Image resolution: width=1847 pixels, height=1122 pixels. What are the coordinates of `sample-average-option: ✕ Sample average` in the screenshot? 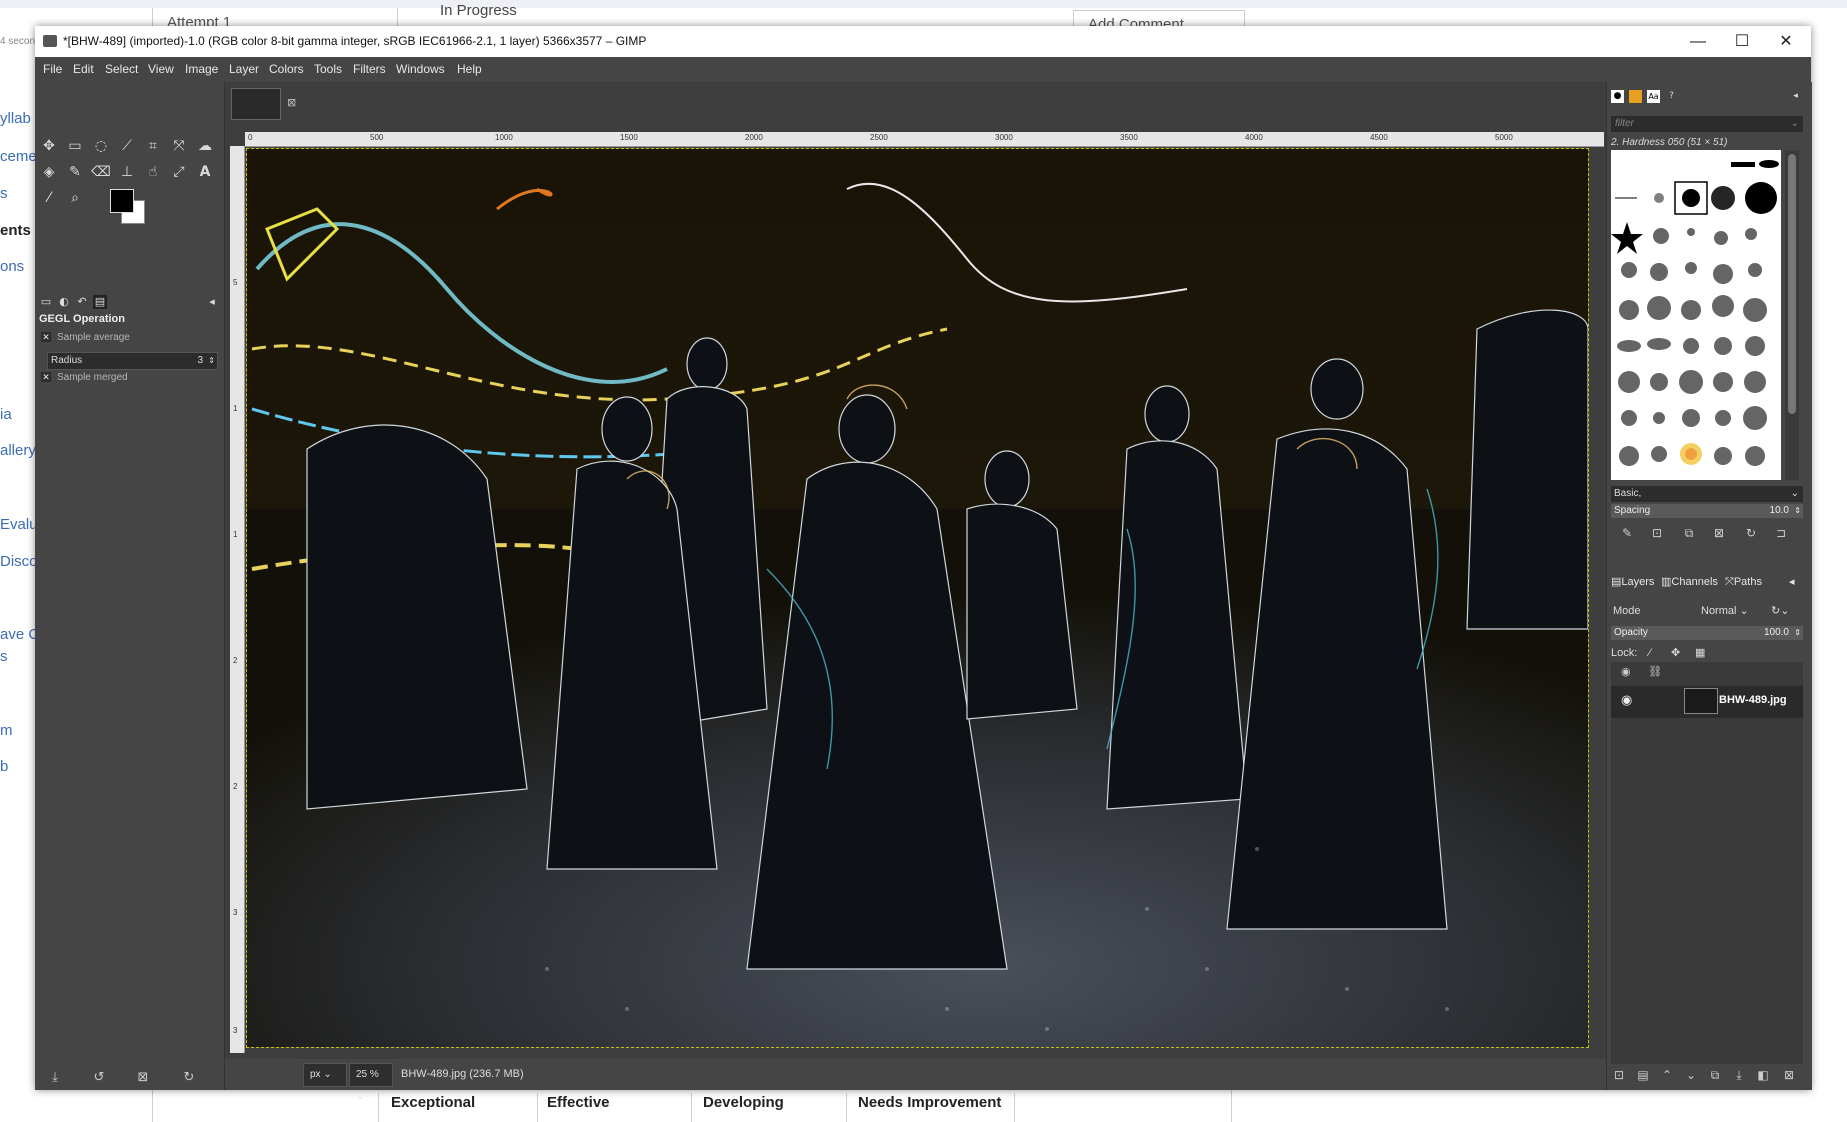 It's located at (85, 337).